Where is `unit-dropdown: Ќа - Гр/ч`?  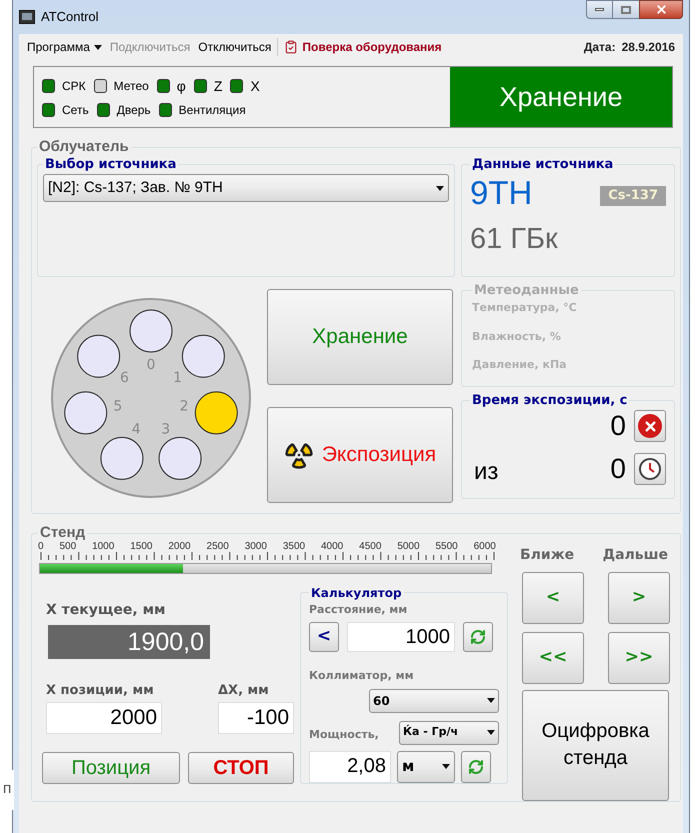 unit-dropdown: Ќа - Гр/ч is located at coordinates (449, 732).